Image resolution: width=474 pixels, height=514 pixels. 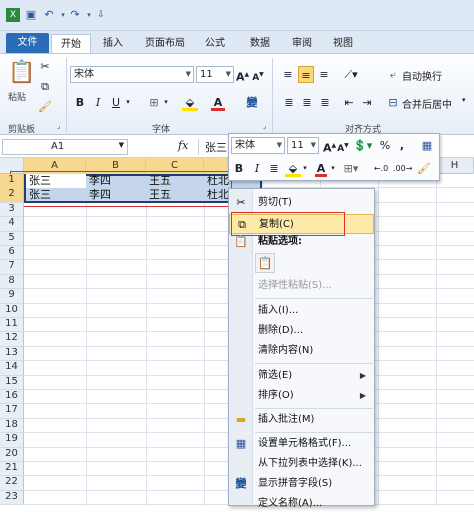 What do you see at coordinates (288, 74) in the screenshot?
I see `align-top-icon: ≡` at bounding box center [288, 74].